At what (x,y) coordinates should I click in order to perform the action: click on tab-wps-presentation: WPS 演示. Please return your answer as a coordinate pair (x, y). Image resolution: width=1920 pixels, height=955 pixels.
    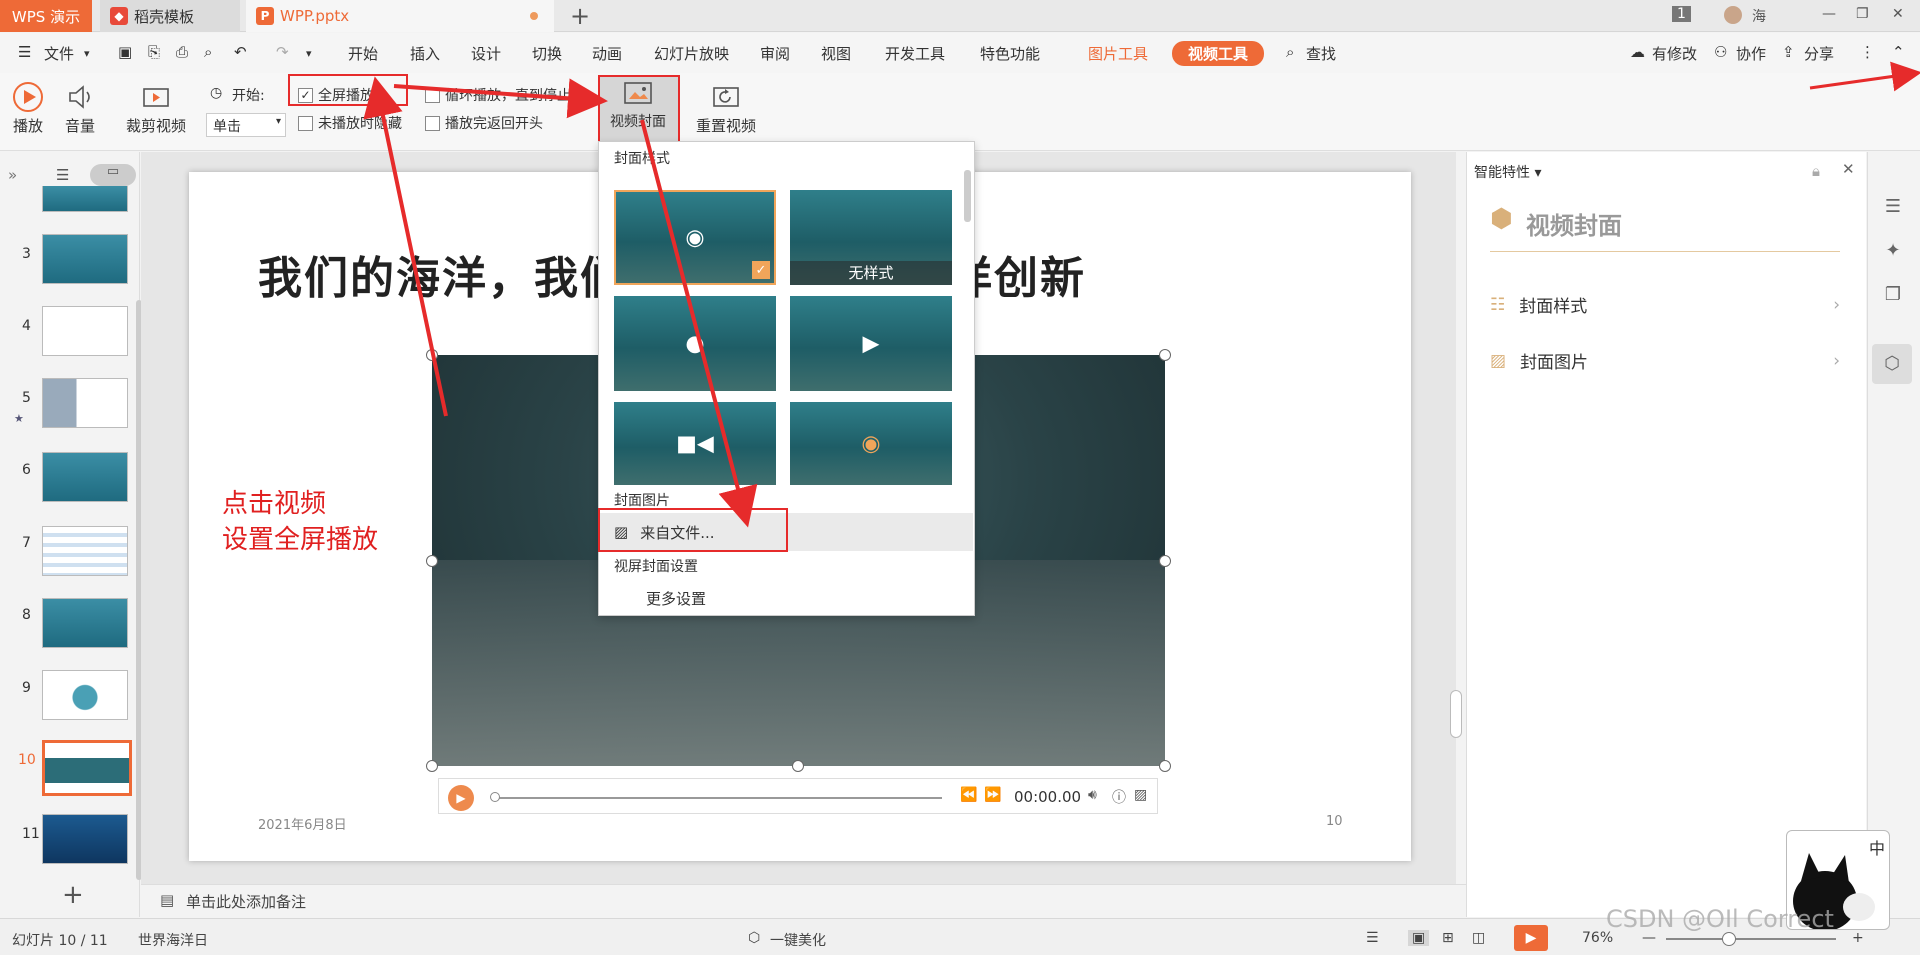
    Looking at the image, I should click on (46, 16).